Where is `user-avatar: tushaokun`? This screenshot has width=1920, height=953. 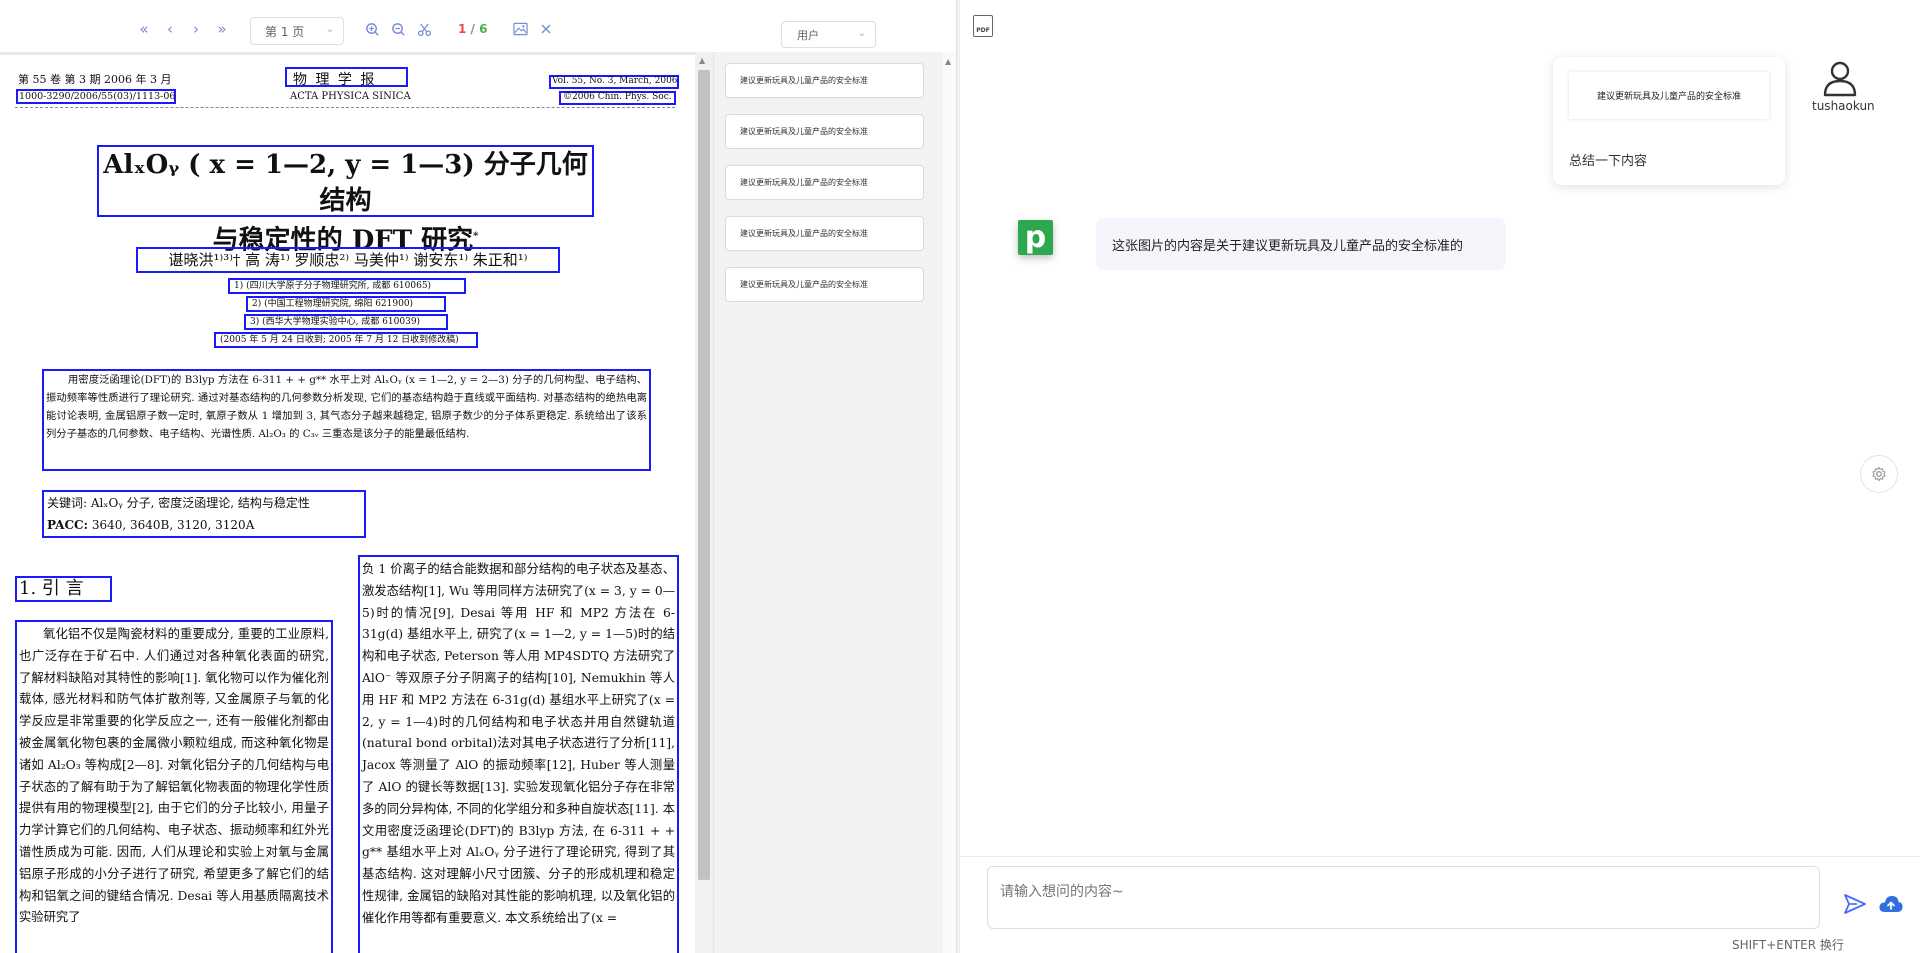
user-avatar: tushaokun is located at coordinates (1843, 86).